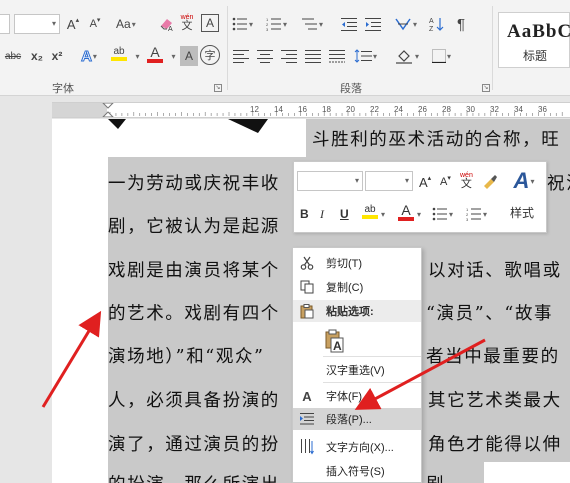  Describe the element at coordinates (108, 110) in the screenshot. I see `indent-marker-icon` at that location.